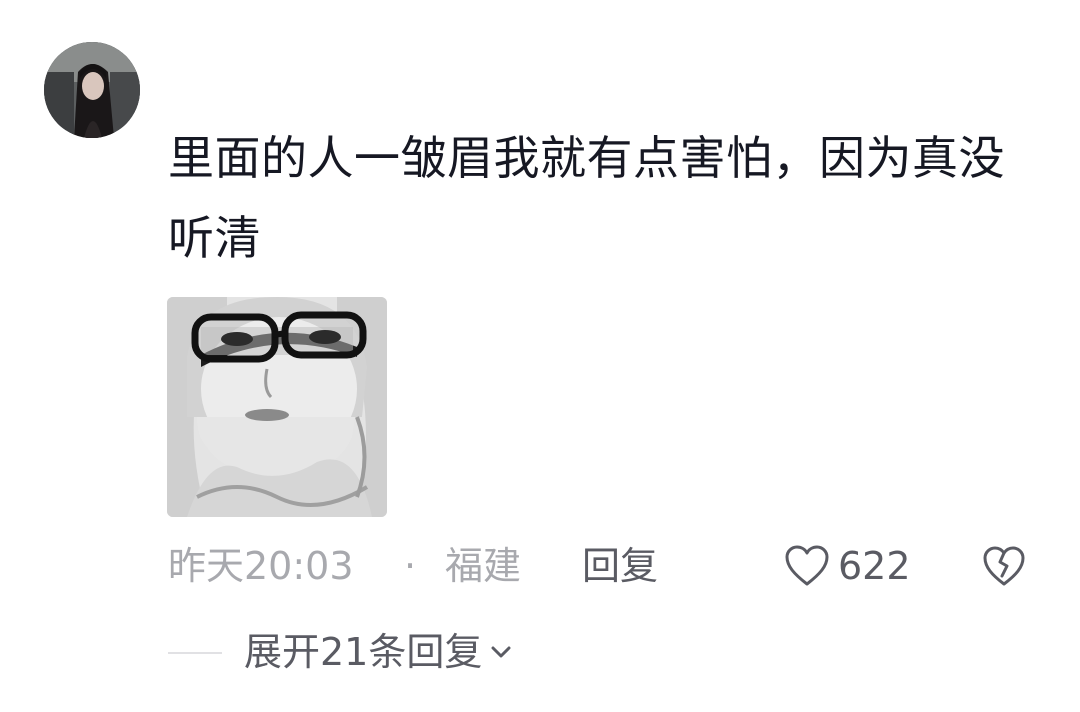 The height and width of the screenshot is (712, 1080). I want to click on meme-sticker-icon, so click(277, 407).